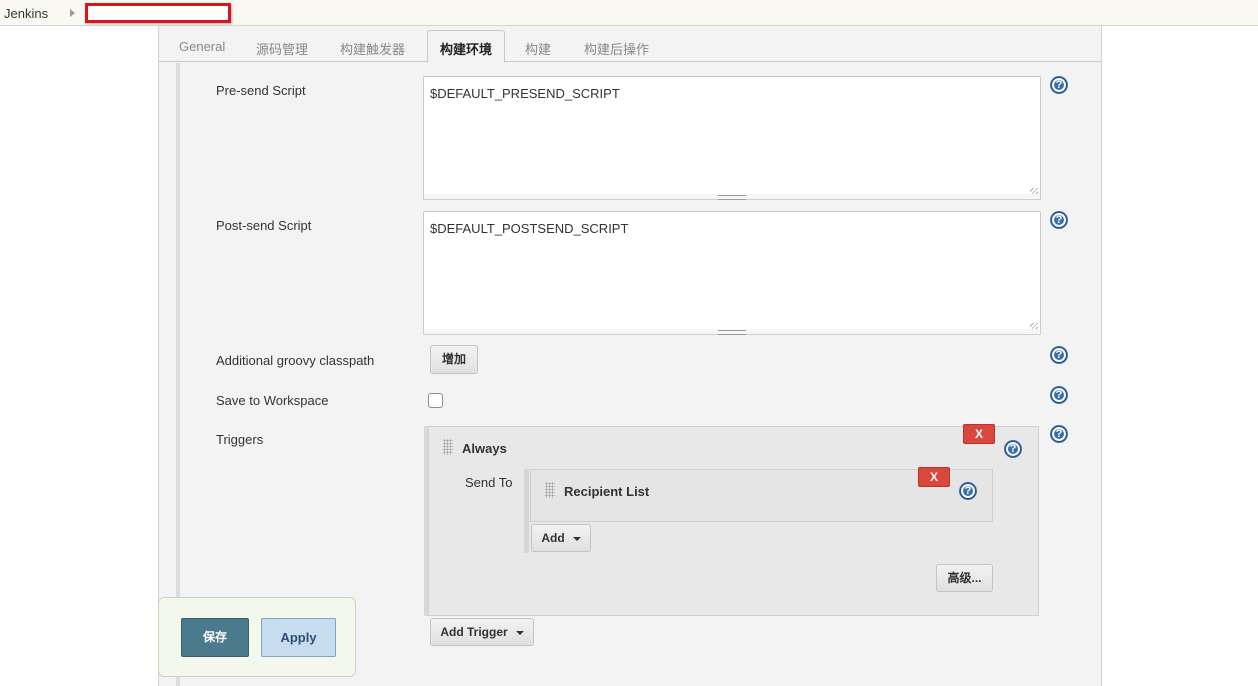 This screenshot has width=1258, height=686. I want to click on presend-help-icon: ?, so click(1059, 85).